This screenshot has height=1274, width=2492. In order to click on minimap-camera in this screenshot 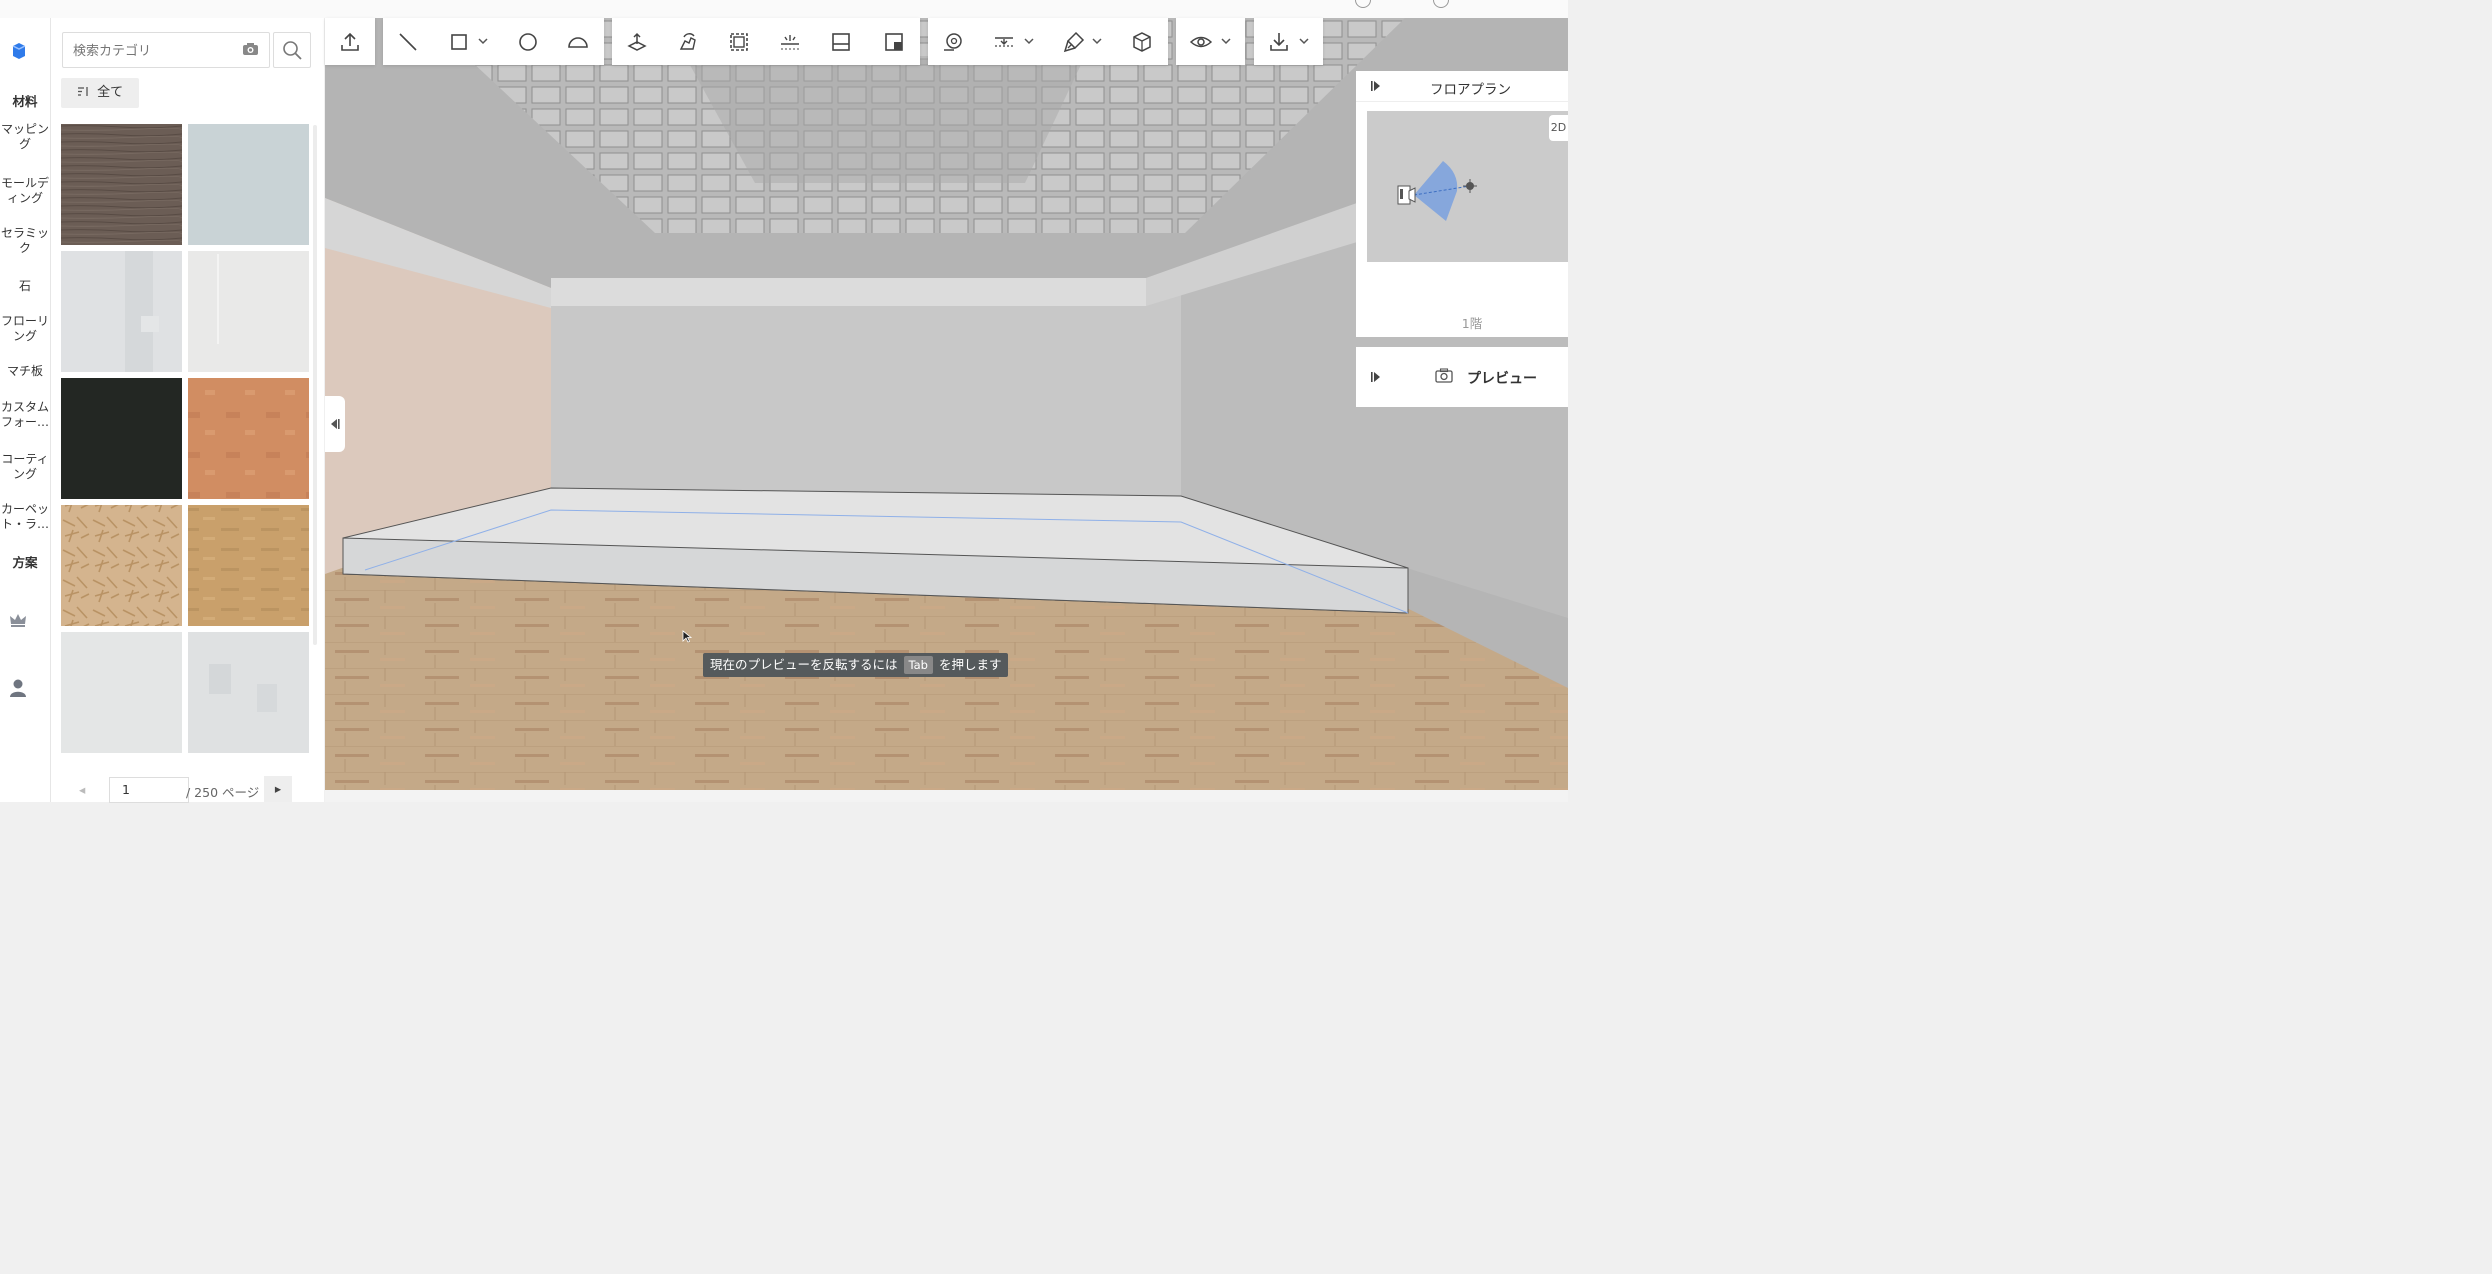, I will do `click(1437, 191)`.